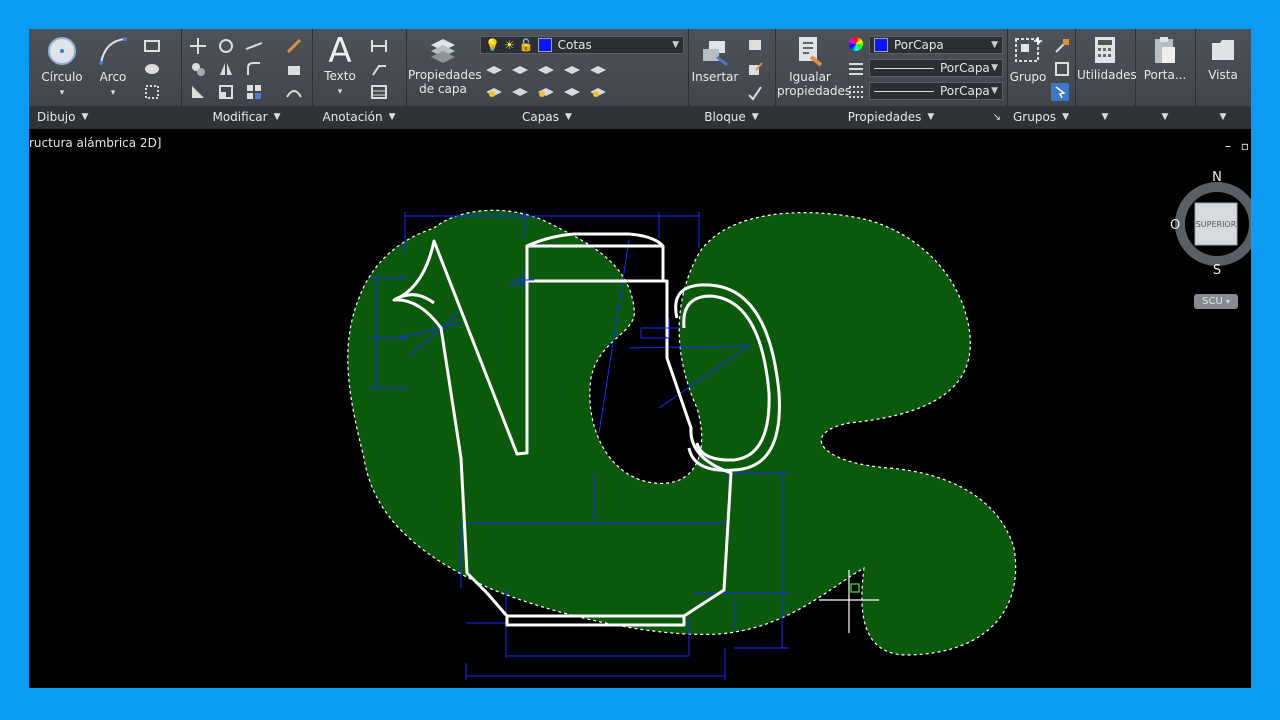 This screenshot has height=720, width=1280. Describe the element at coordinates (445, 65) in the screenshot. I see `layer-properties-tool: Propiedades de capa` at that location.